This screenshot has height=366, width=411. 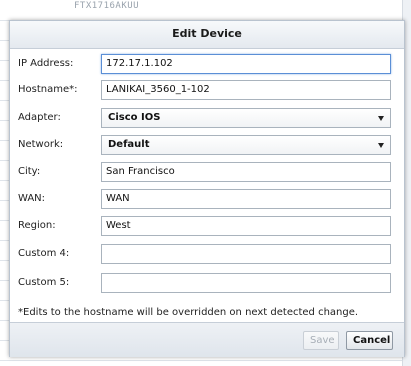 I want to click on dialog-title: Edit Device, so click(x=207, y=33).